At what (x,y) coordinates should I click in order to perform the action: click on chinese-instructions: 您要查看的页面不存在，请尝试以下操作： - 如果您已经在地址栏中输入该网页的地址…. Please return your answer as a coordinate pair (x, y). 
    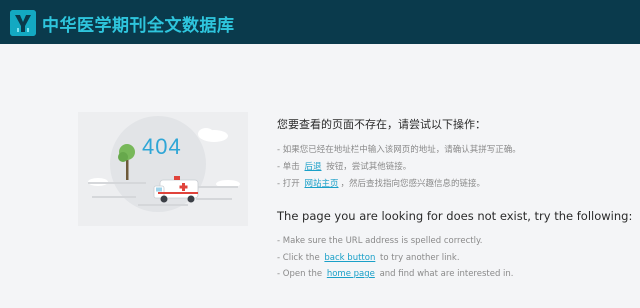
    Looking at the image, I should click on (452, 154).